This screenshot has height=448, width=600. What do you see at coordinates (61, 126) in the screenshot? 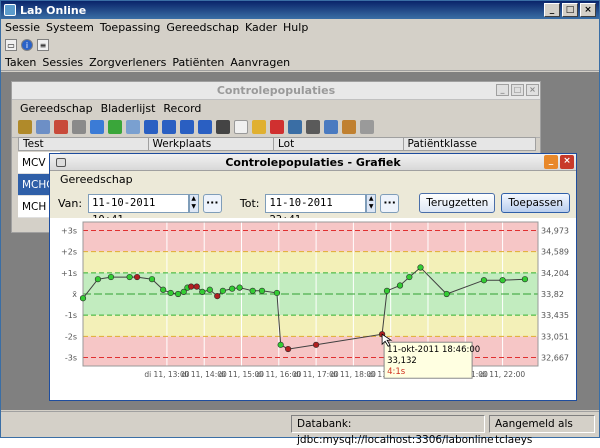
I see `delete-row-icon` at bounding box center [61, 126].